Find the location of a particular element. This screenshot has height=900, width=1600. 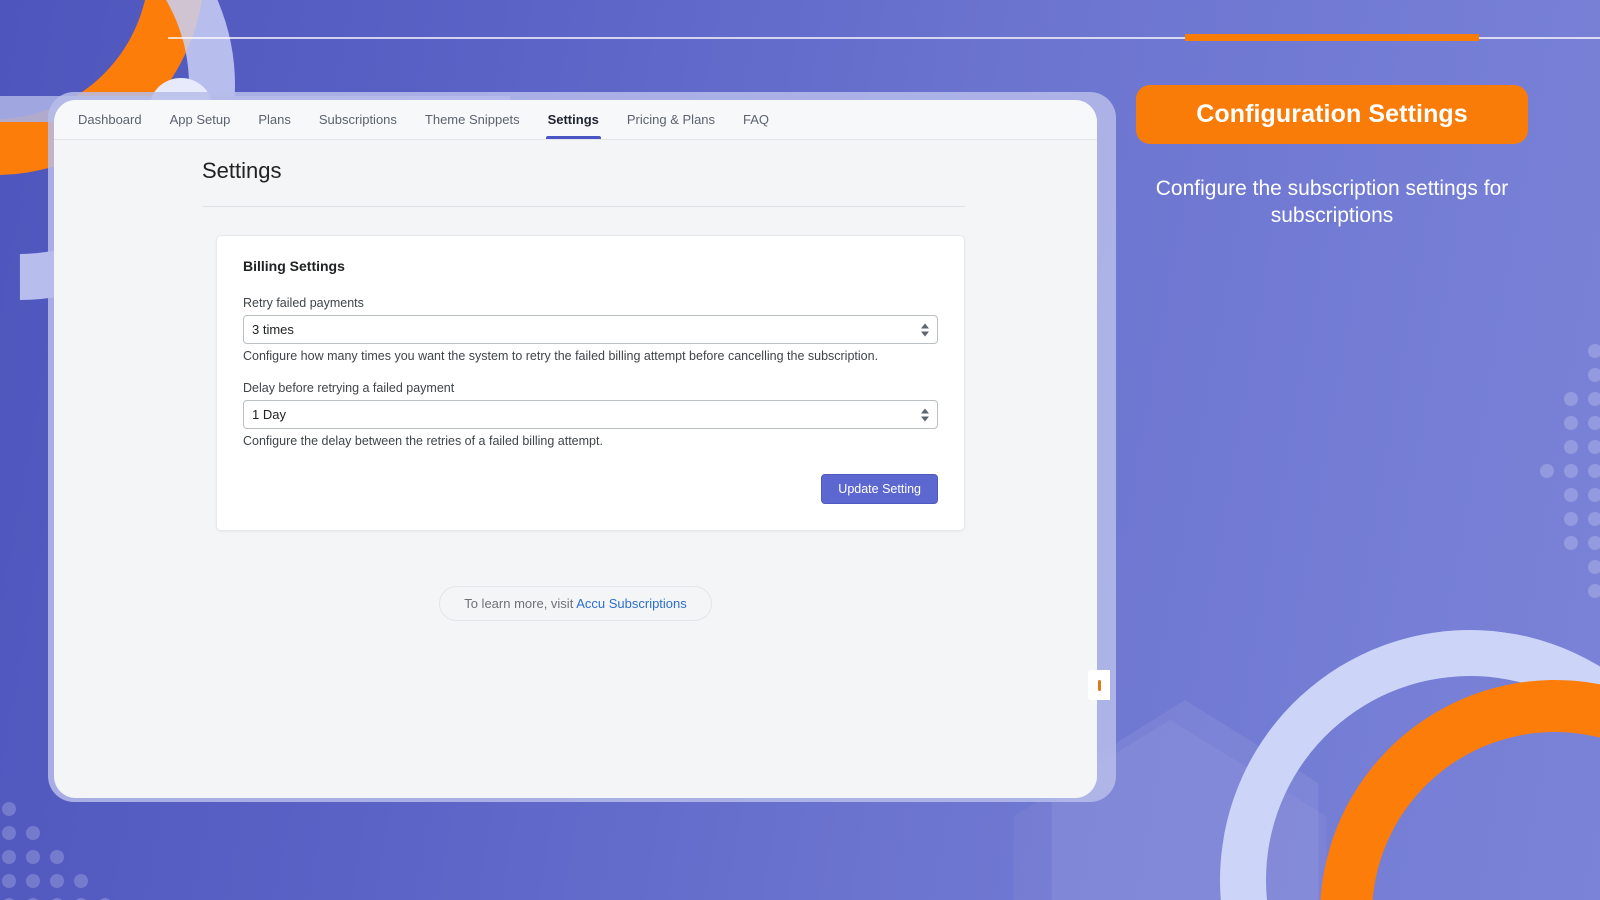

retry-delay-select: 1 Day2 Days3 Days5 Days7 Days is located at coordinates (590, 414).